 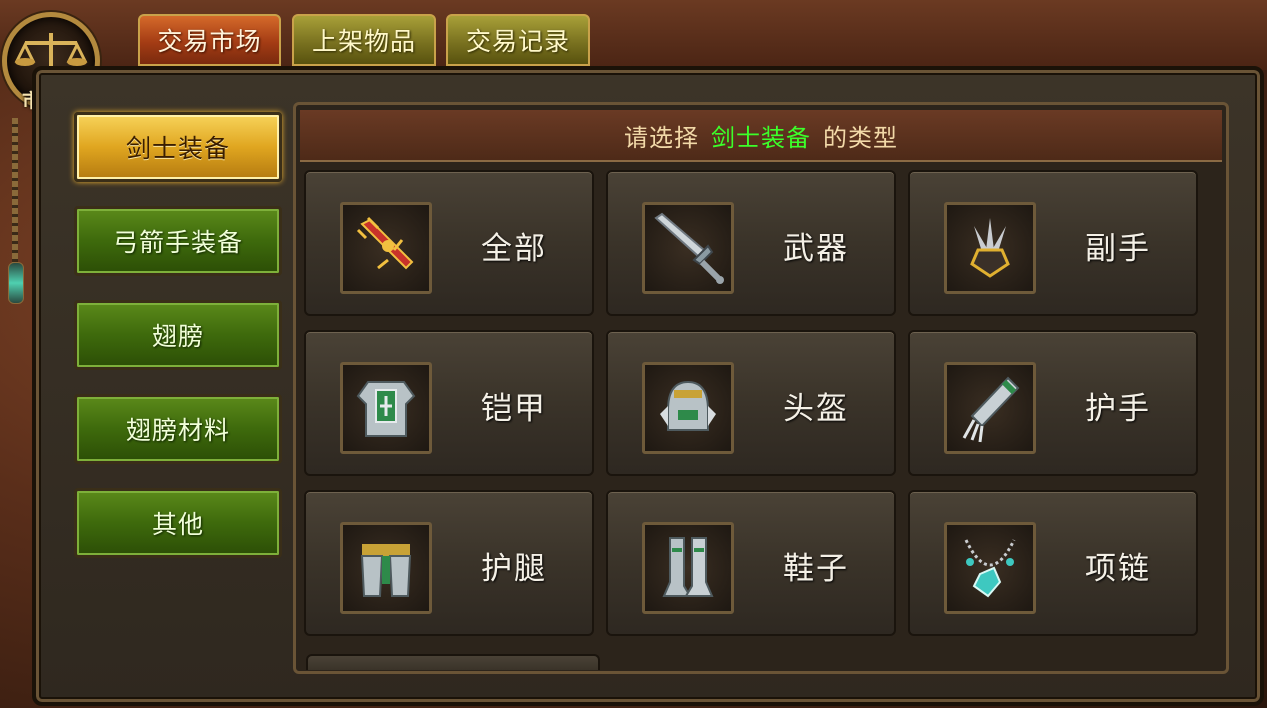 I want to click on armor-icon, so click(x=386, y=408).